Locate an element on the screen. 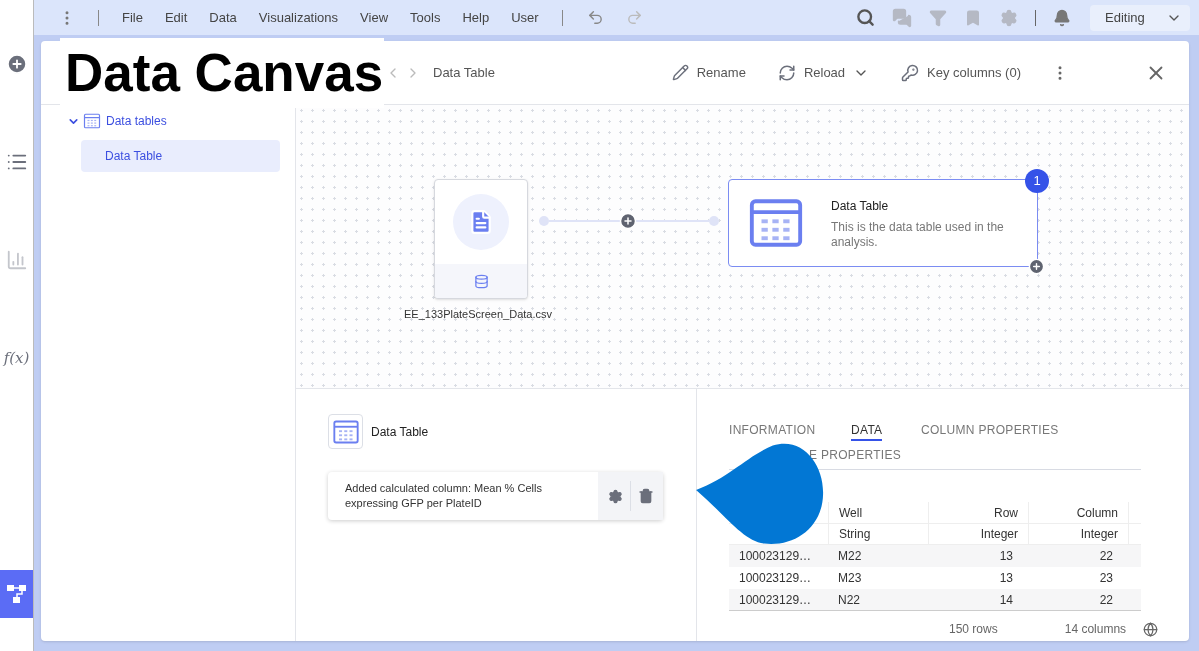 The height and width of the screenshot is (651, 1199). tab: DATA is located at coordinates (867, 431).